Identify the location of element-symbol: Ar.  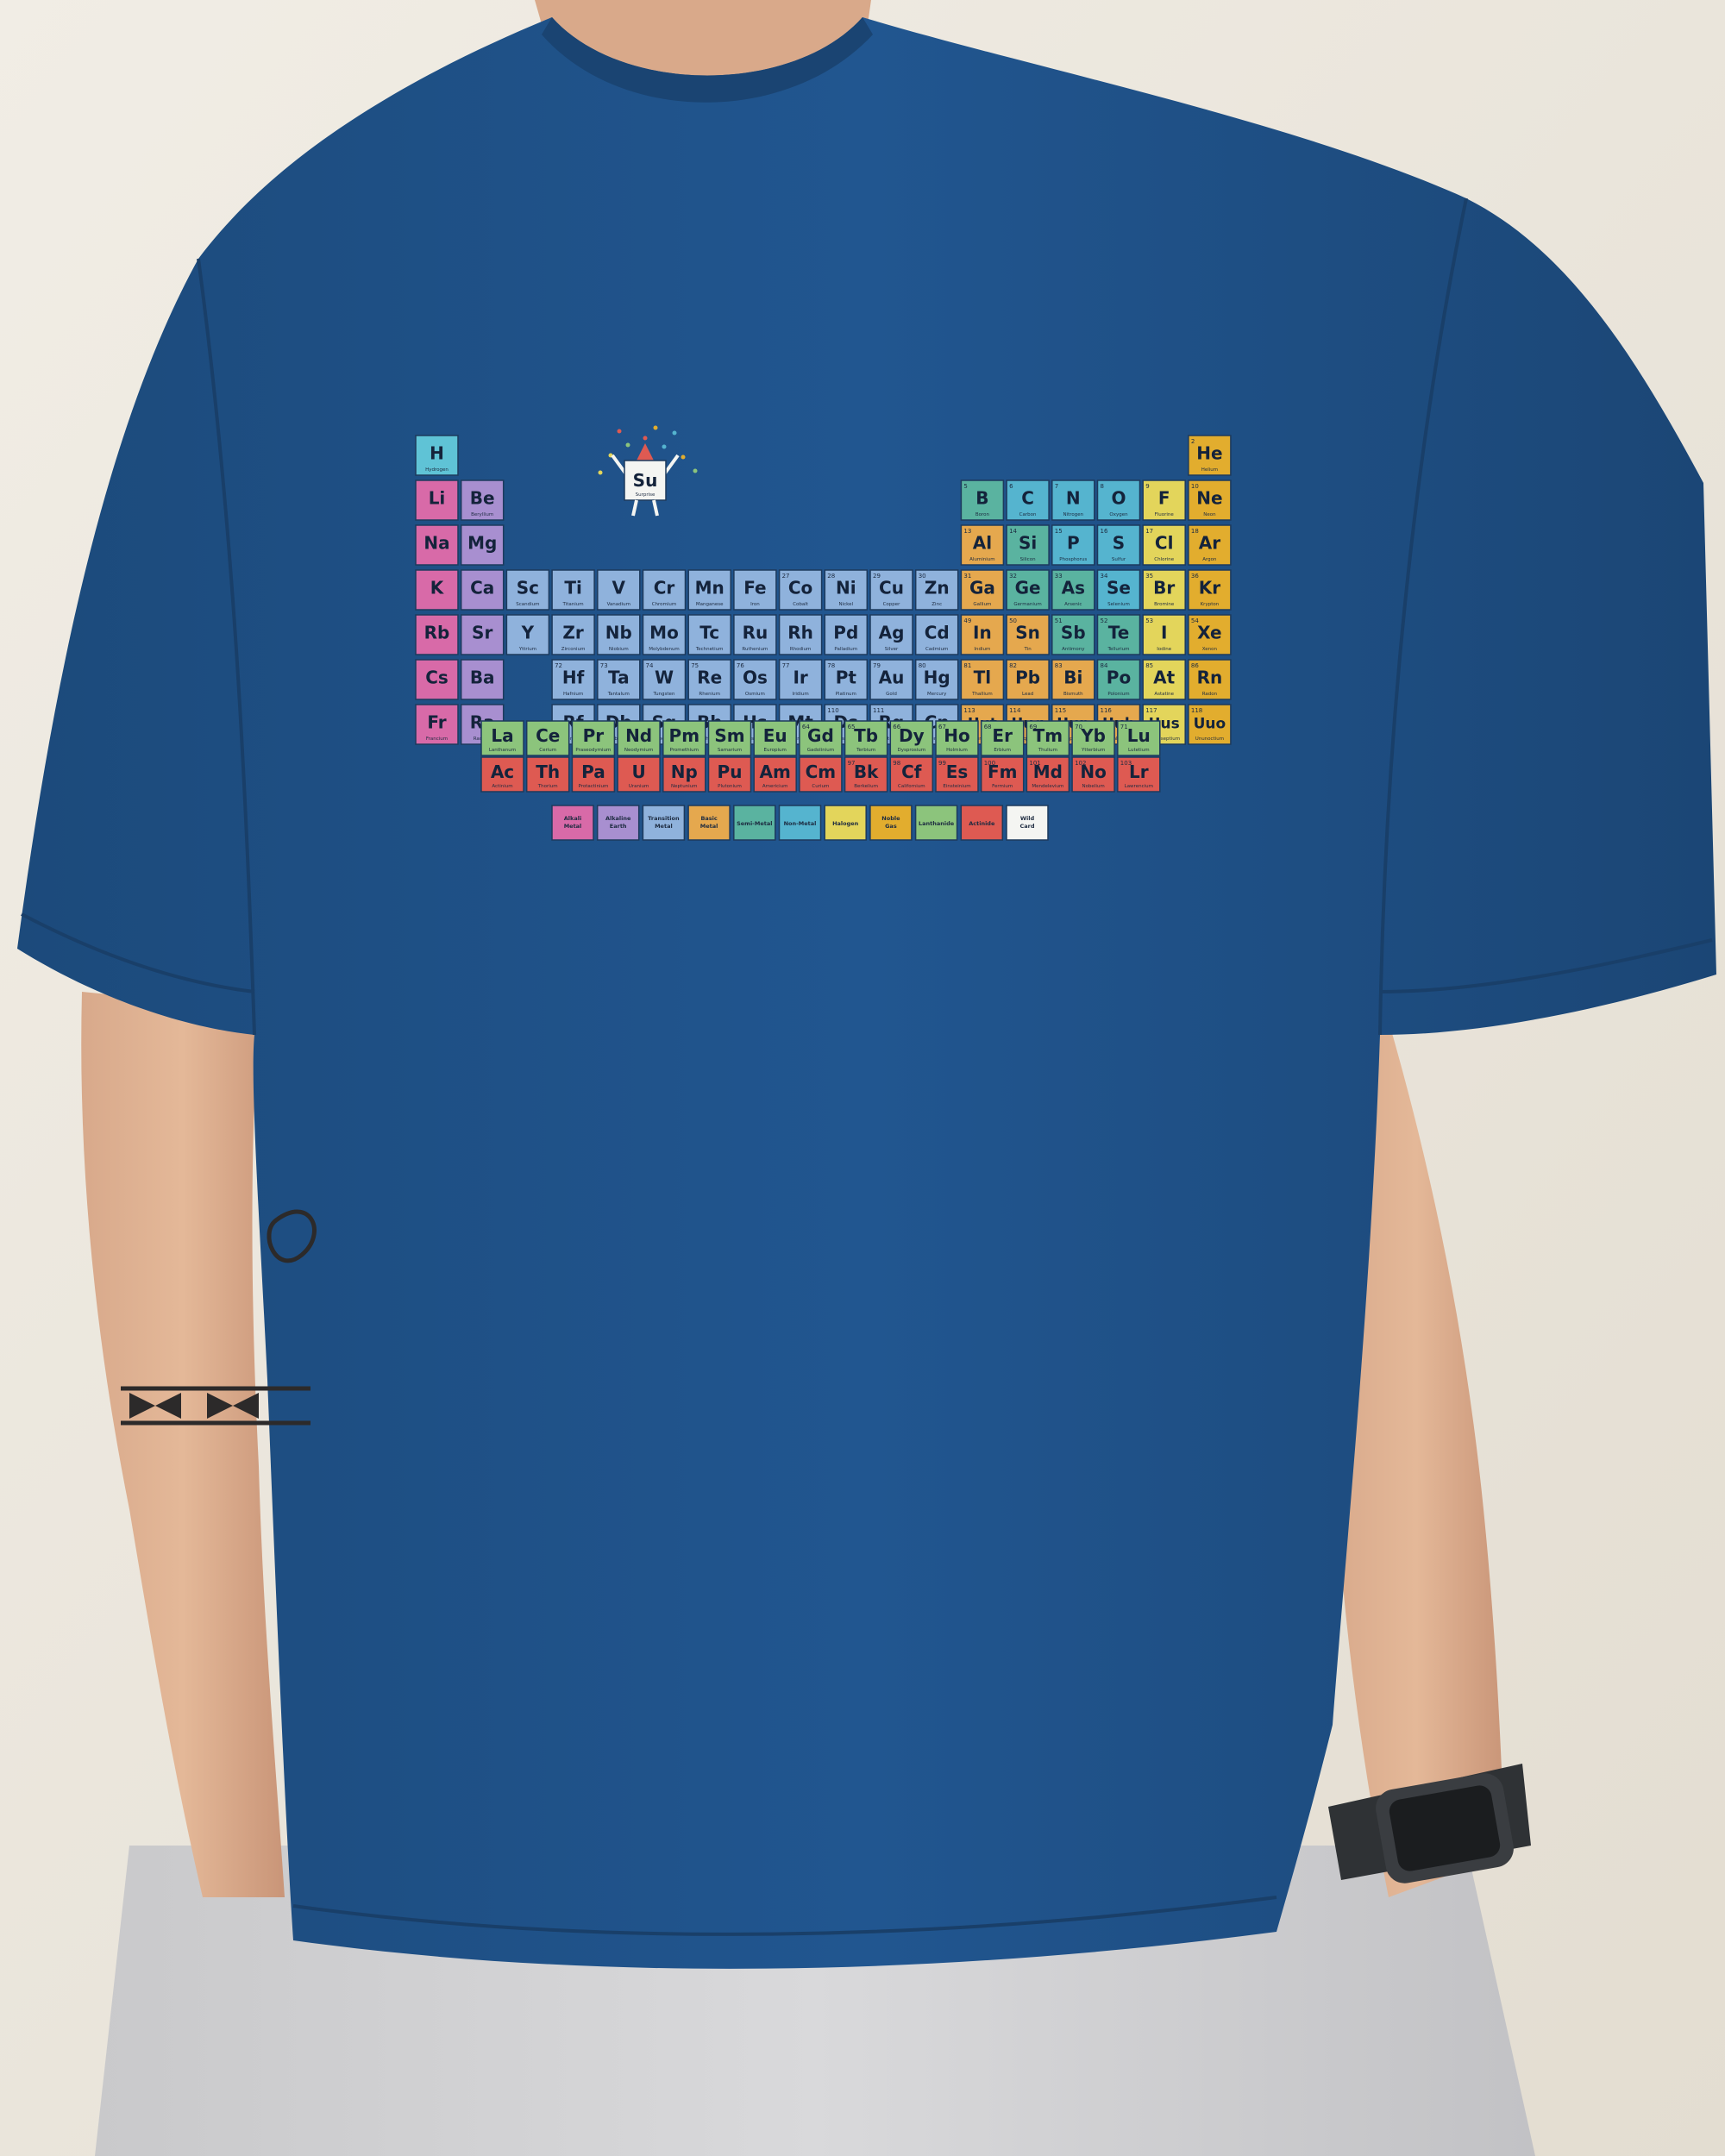
(1210, 543).